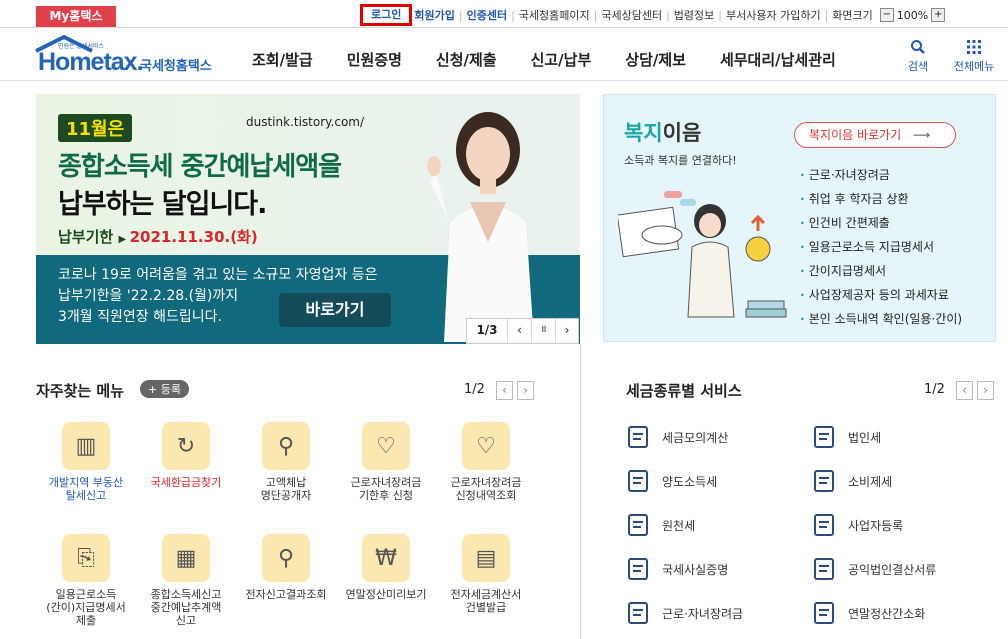 This screenshot has width=1008, height=639. What do you see at coordinates (974, 47) in the screenshot?
I see `grid-icon` at bounding box center [974, 47].